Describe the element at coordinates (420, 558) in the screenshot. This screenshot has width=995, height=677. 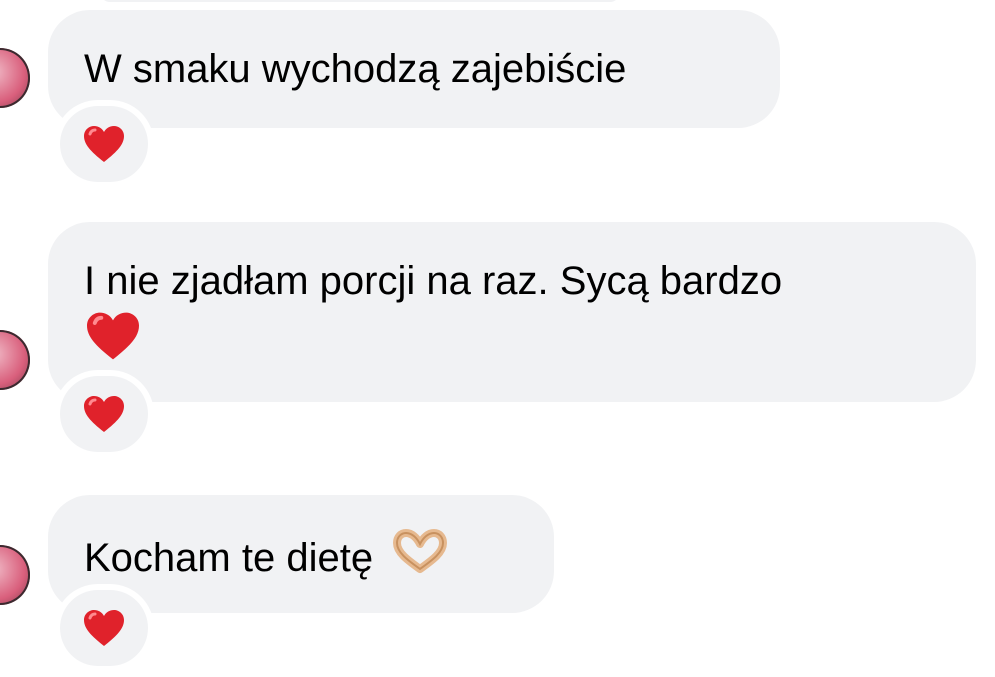
I see `heart-hands-icon` at that location.